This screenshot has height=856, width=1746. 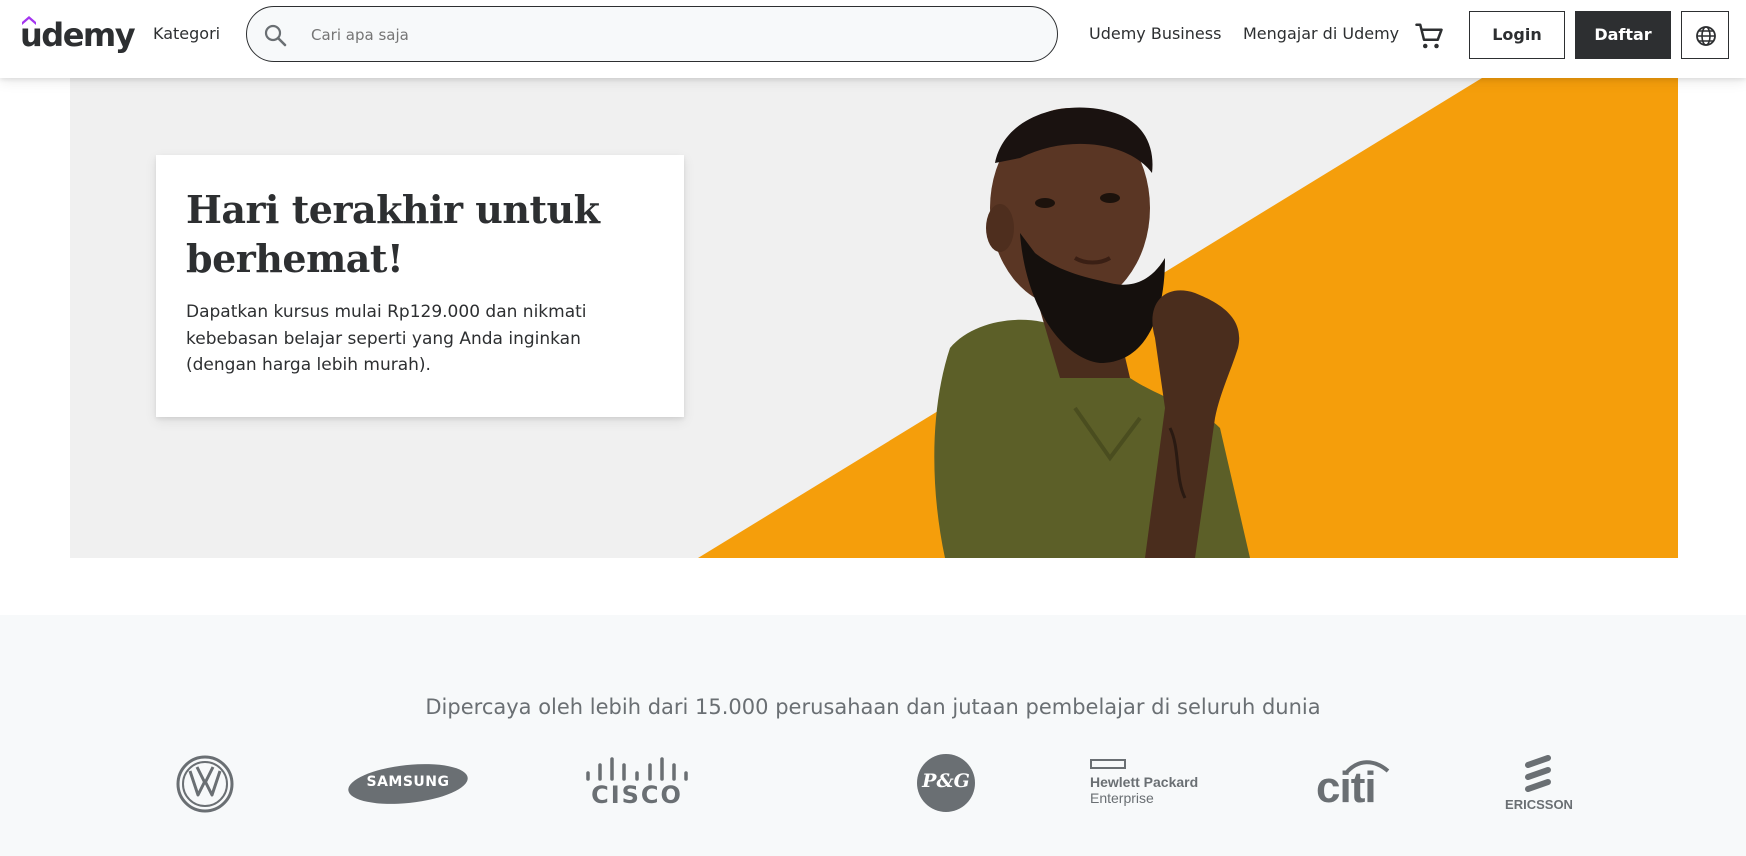 I want to click on udemy-logo: udemy, so click(x=78, y=35).